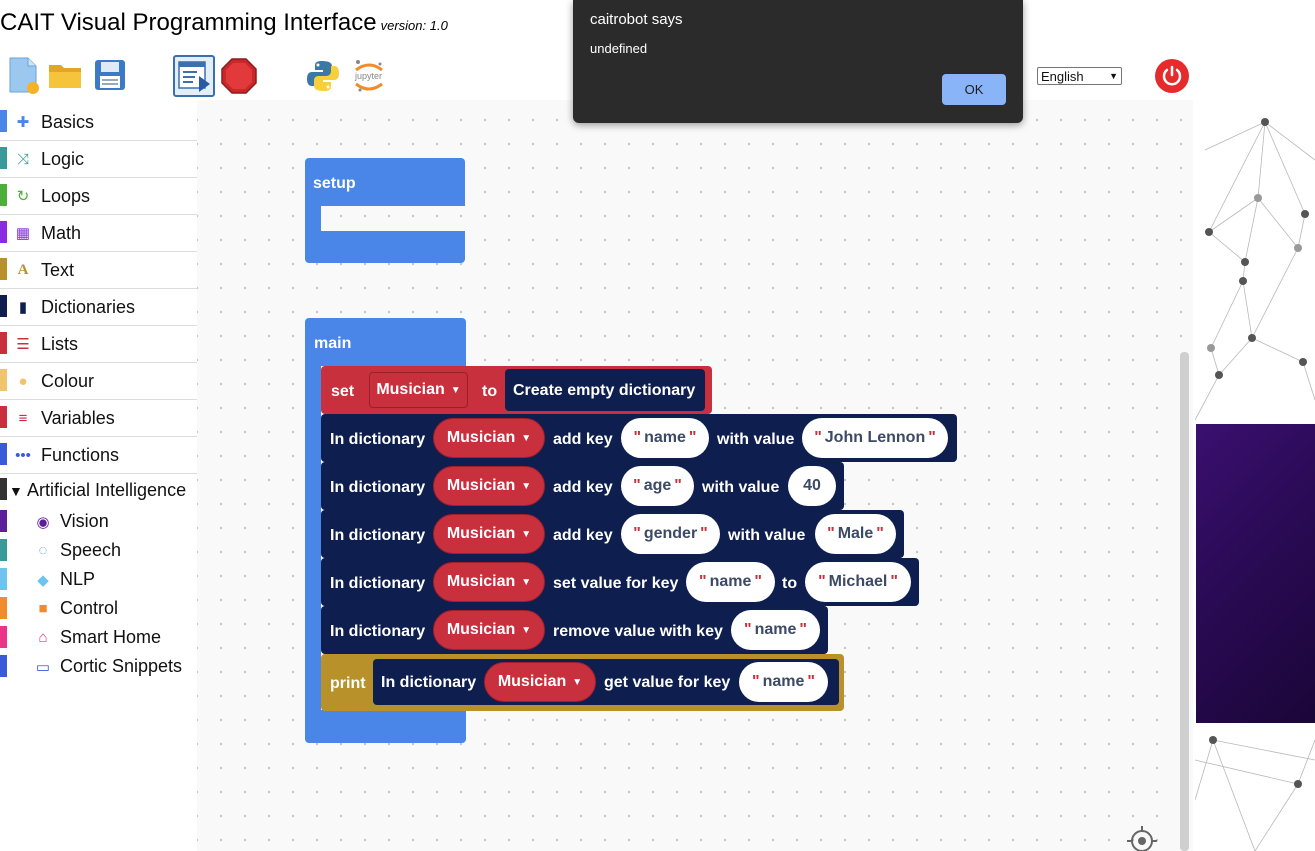  I want to click on category-text: A Text, so click(98, 270).